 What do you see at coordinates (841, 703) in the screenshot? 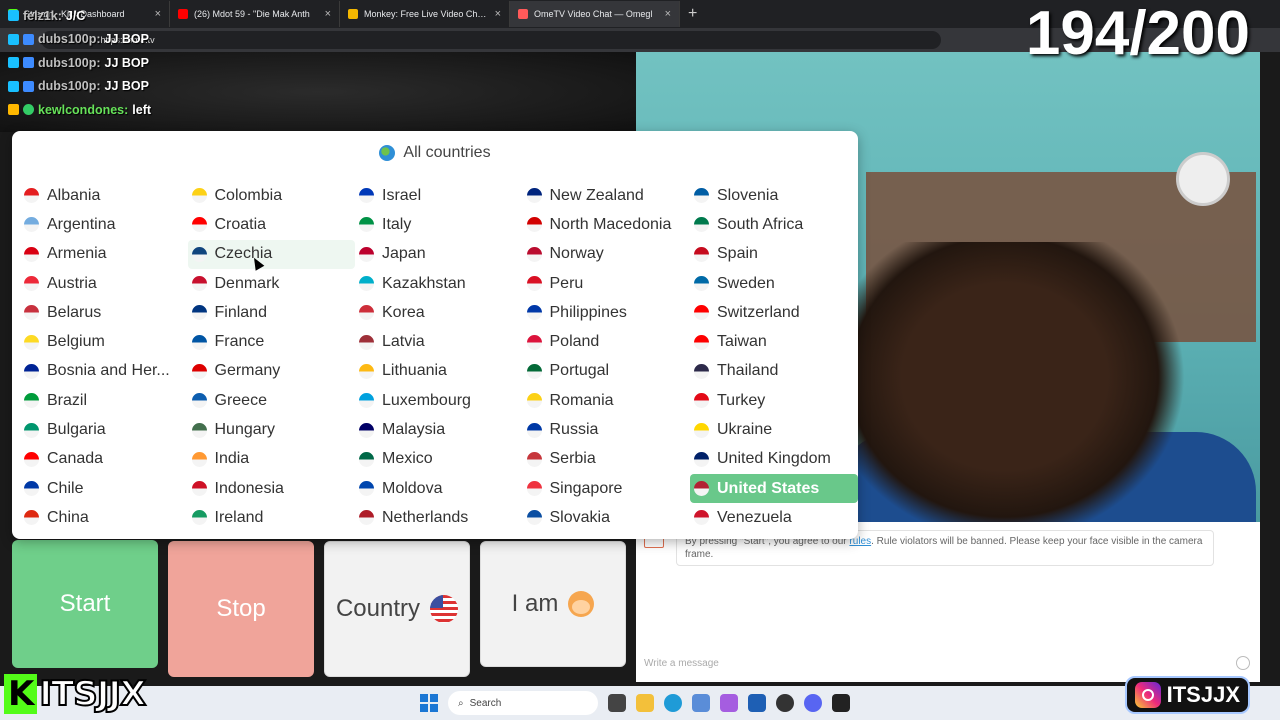
I see `epic-games-icon` at bounding box center [841, 703].